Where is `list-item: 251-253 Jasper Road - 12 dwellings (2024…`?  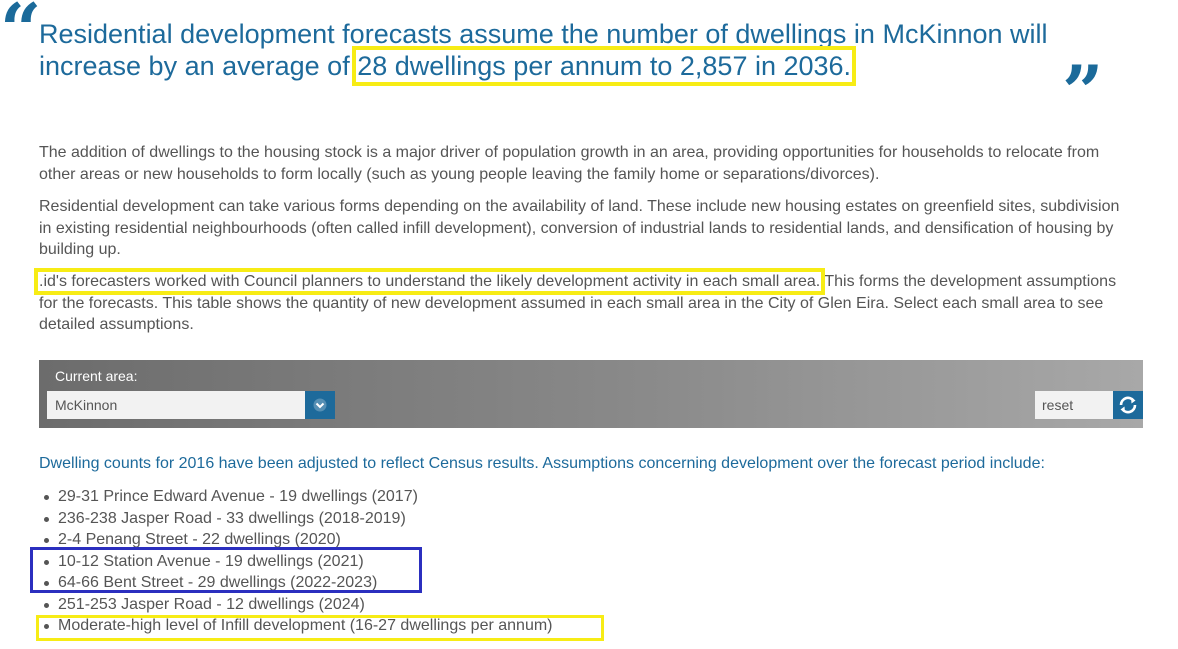
list-item: 251-253 Jasper Road - 12 dwellings (2024… is located at coordinates (389, 605).